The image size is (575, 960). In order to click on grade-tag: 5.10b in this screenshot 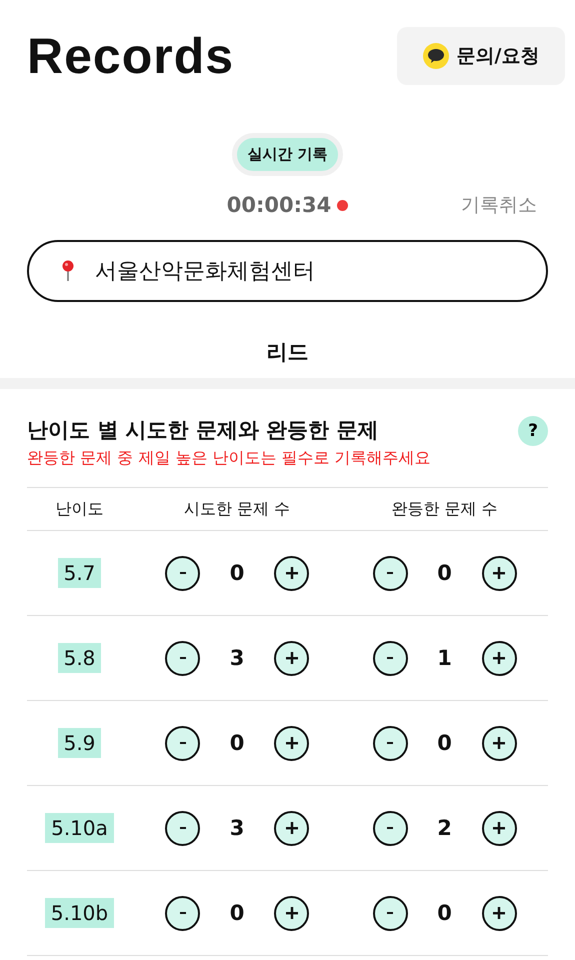, I will do `click(79, 913)`.